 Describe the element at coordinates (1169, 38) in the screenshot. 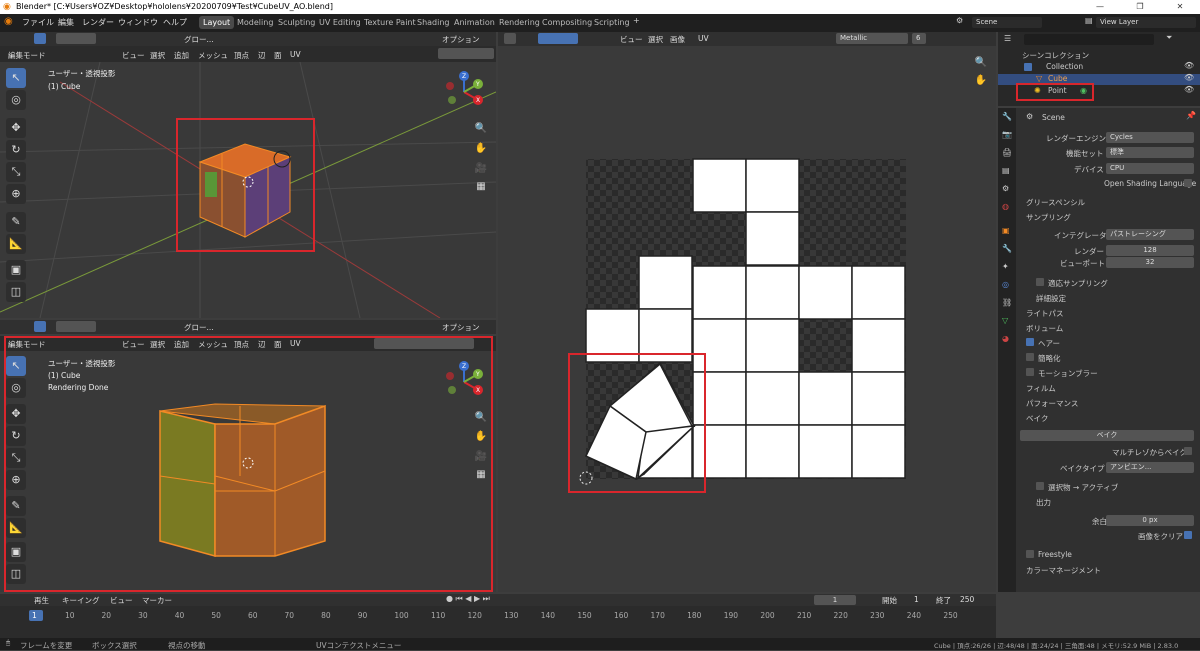

I see `filter-icon: ⏷` at that location.